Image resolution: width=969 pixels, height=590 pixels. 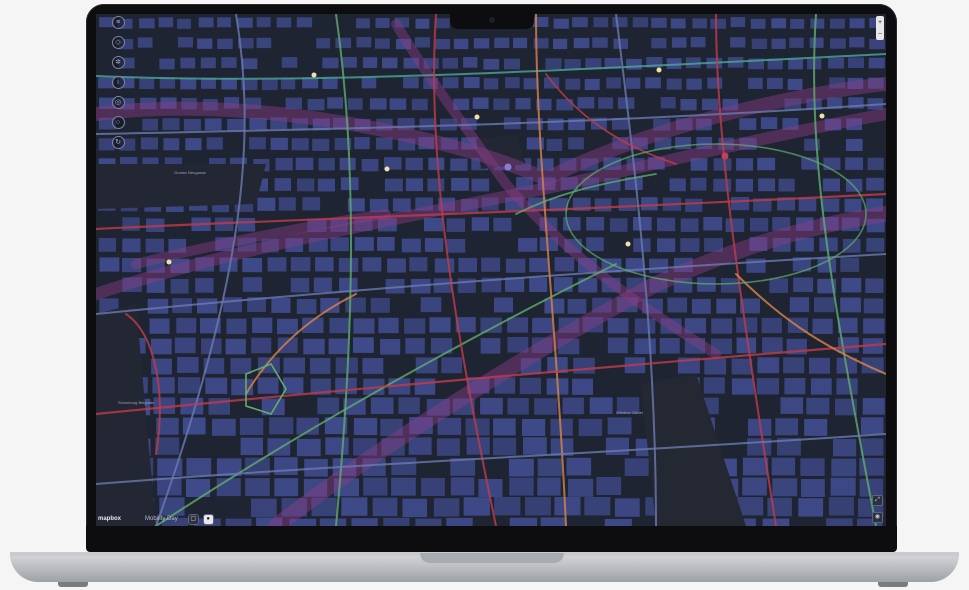 I want to click on search-icon: ○, so click(x=118, y=122).